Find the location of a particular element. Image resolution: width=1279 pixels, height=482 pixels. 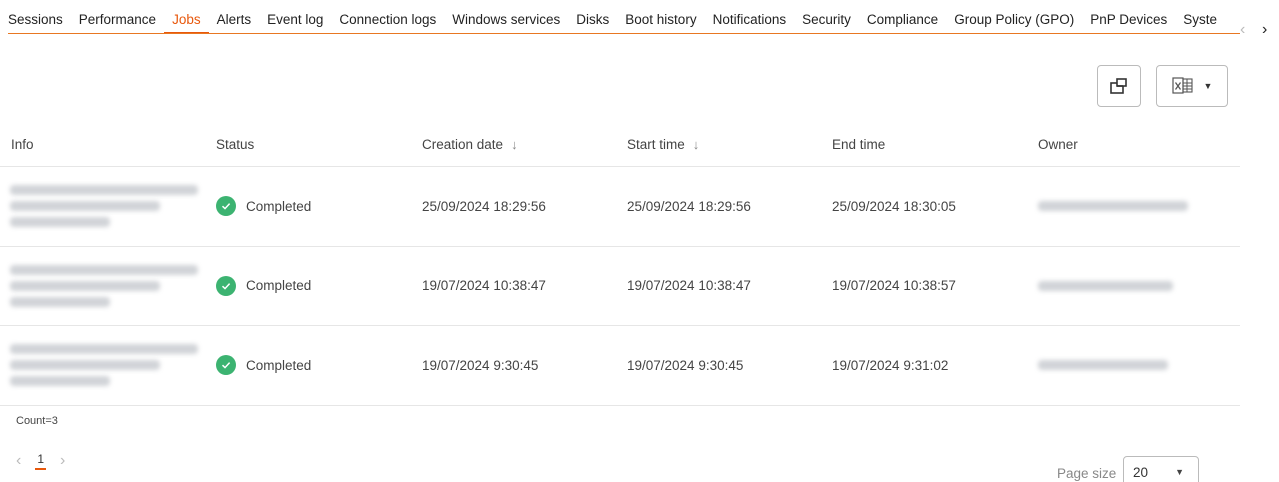

tab-scroll-left-icon: ‹ is located at coordinates (1242, 30).